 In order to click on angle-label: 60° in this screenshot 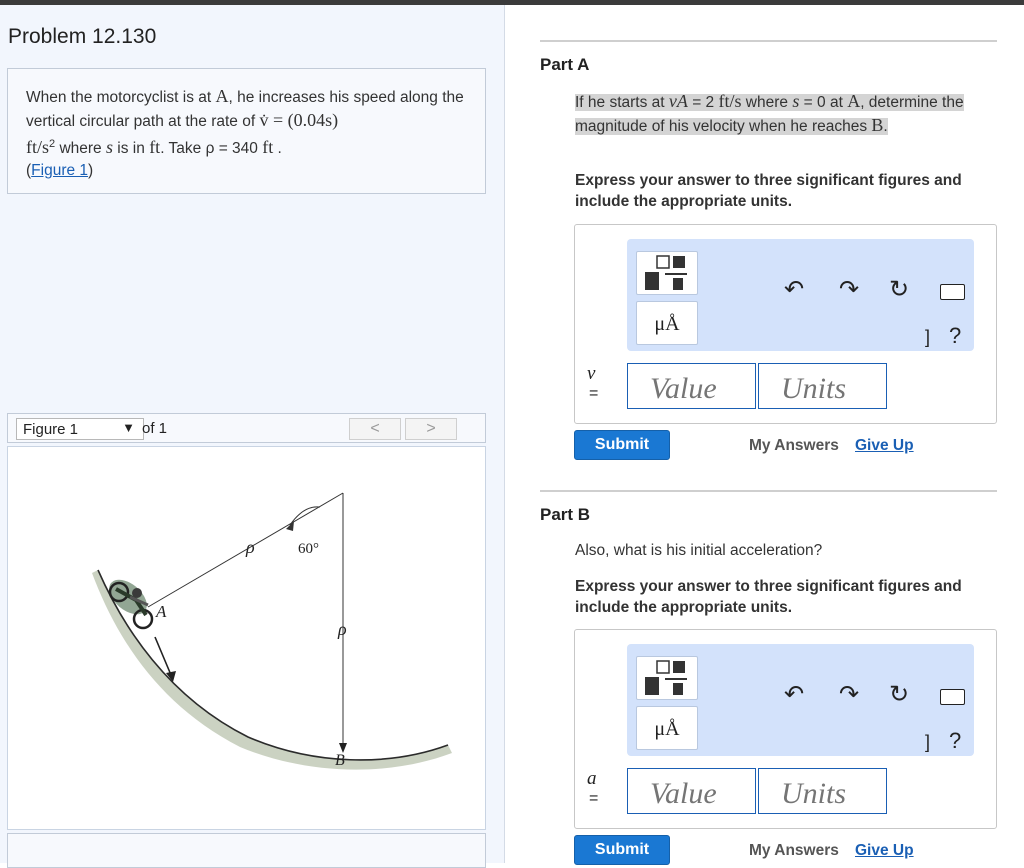, I will do `click(308, 549)`.